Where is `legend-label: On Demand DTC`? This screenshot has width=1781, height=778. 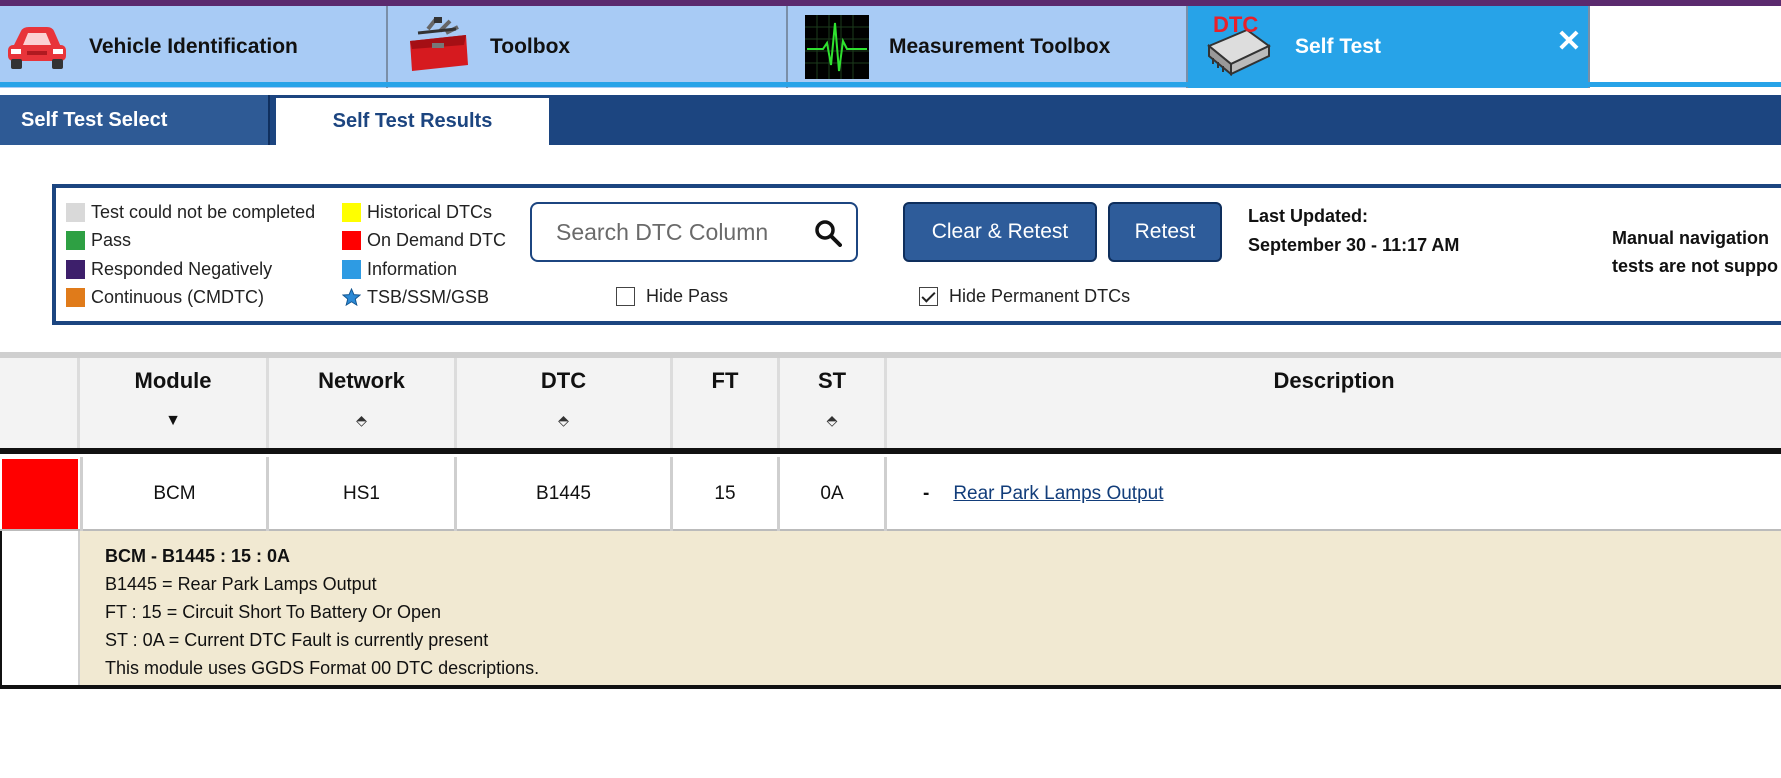
legend-label: On Demand DTC is located at coordinates (437, 240).